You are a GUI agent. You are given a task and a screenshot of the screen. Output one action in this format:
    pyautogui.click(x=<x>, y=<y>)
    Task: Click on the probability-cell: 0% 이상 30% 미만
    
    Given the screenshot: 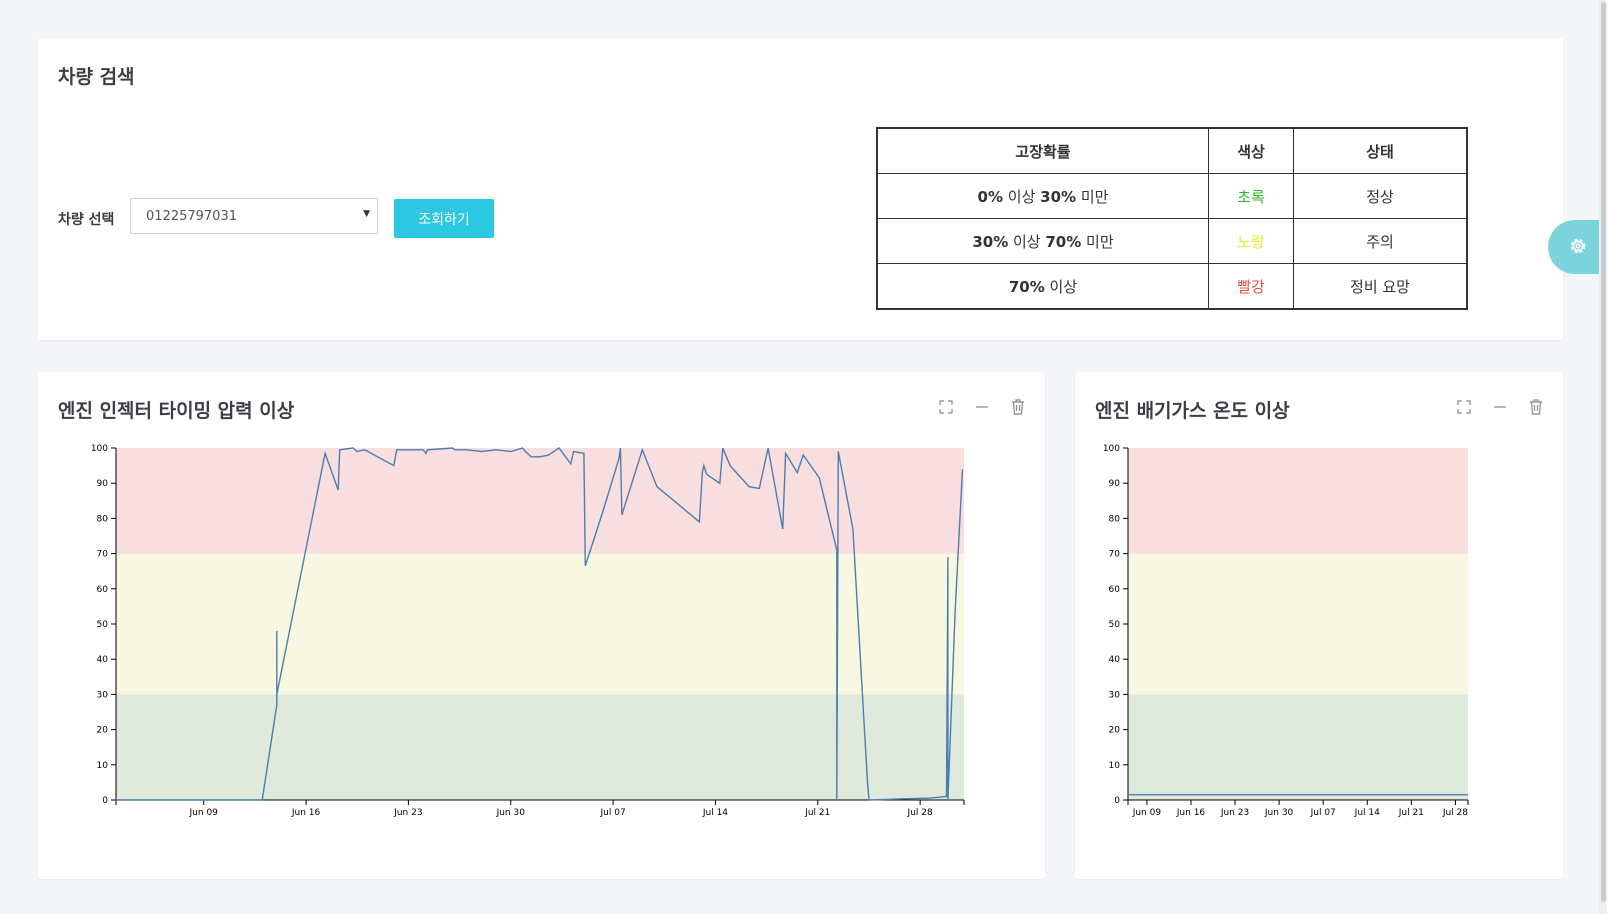 What is the action you would take?
    pyautogui.click(x=1042, y=196)
    